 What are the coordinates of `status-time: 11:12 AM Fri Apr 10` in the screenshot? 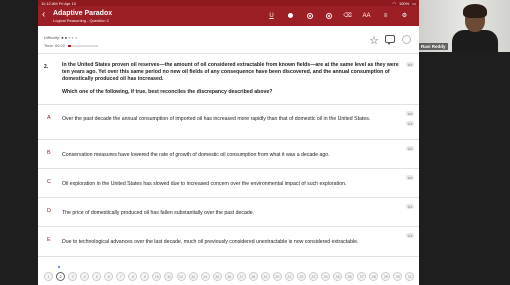 It's located at (59, 3).